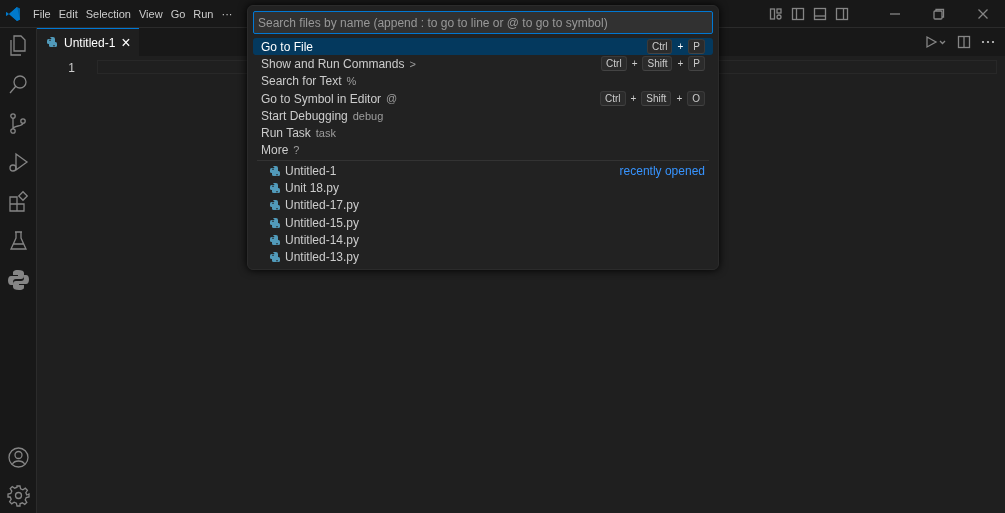  I want to click on command-item: Go to File Ctrl + P, so click(483, 47).